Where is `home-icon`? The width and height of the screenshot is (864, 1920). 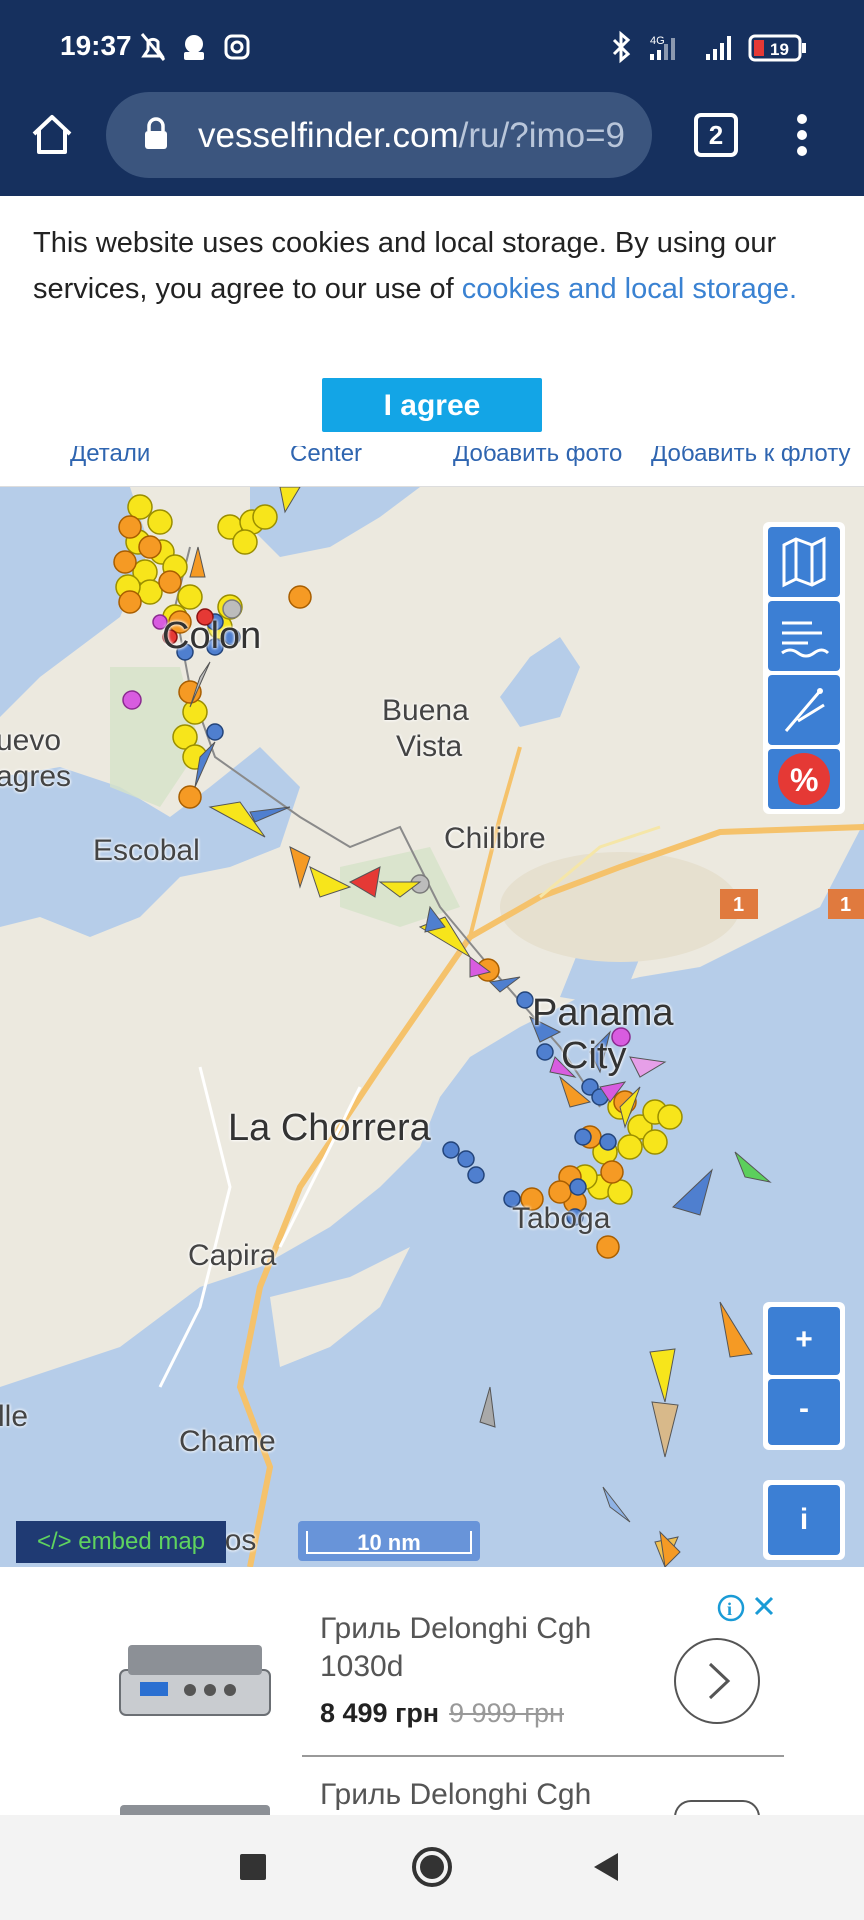
home-icon is located at coordinates (52, 134).